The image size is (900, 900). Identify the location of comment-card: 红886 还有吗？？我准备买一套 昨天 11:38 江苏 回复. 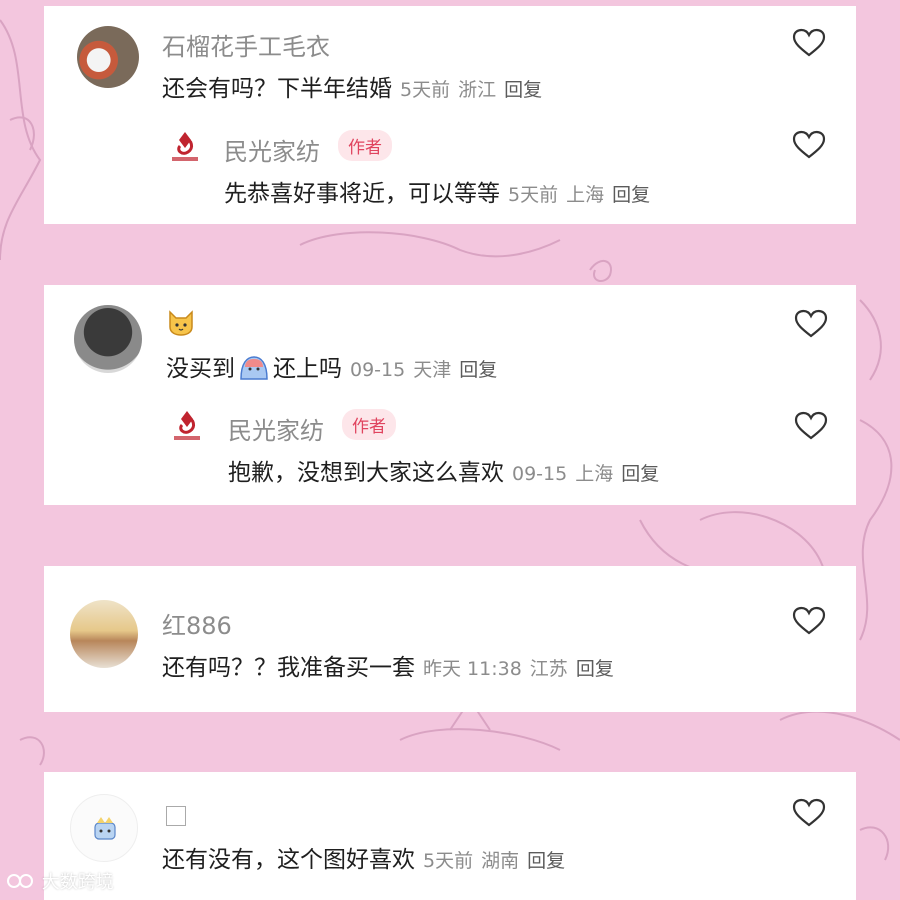
(450, 639).